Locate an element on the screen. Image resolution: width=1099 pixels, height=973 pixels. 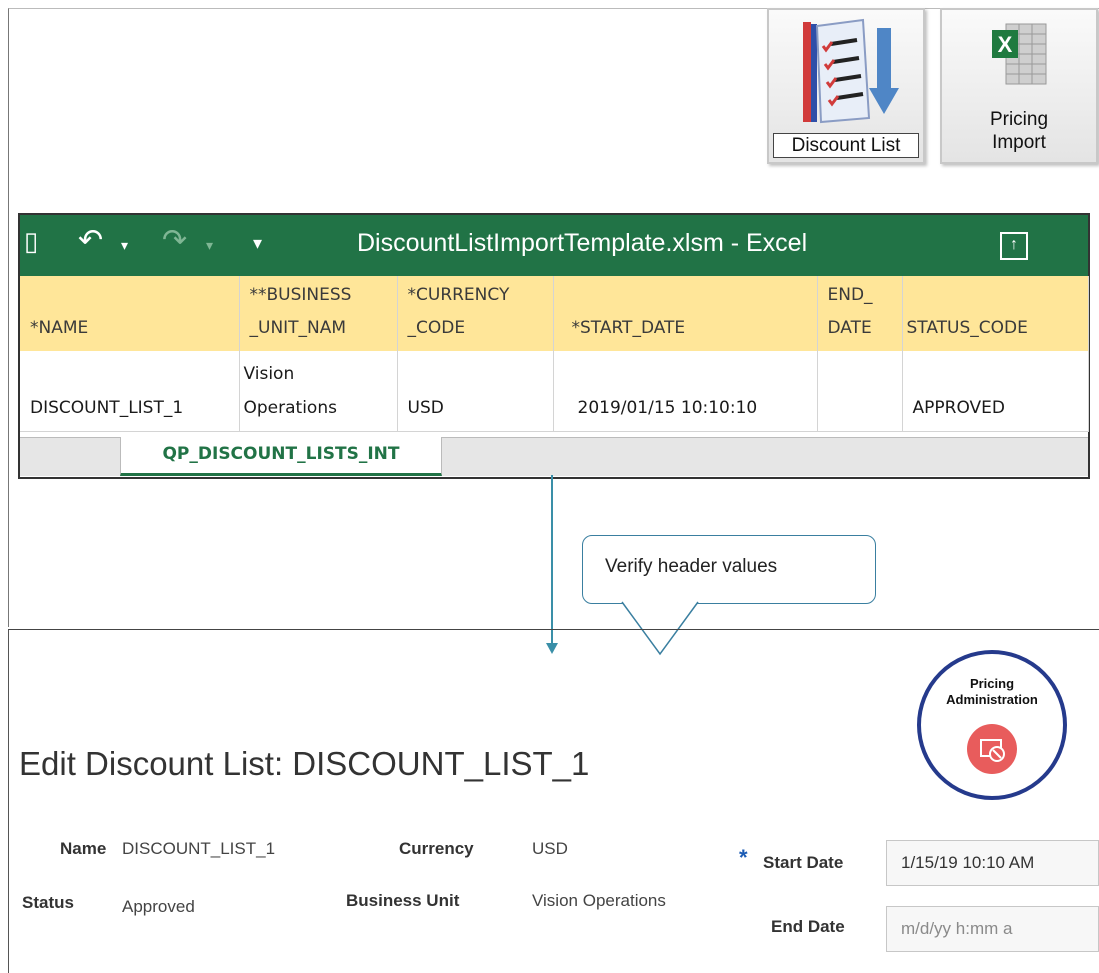
header-cell: *CURRENCY _CODE is located at coordinates (475, 313).